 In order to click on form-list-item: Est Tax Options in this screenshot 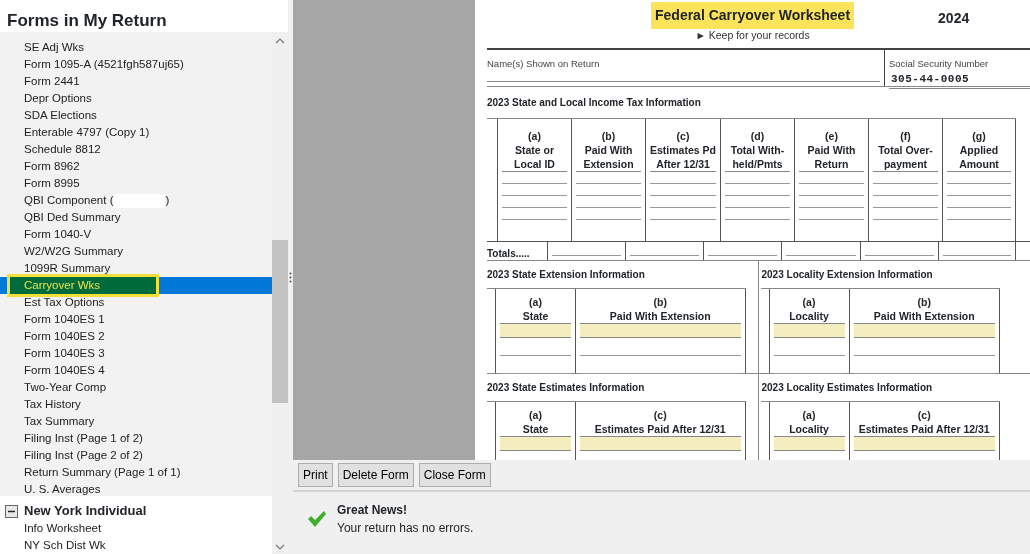, I will do `click(136, 302)`.